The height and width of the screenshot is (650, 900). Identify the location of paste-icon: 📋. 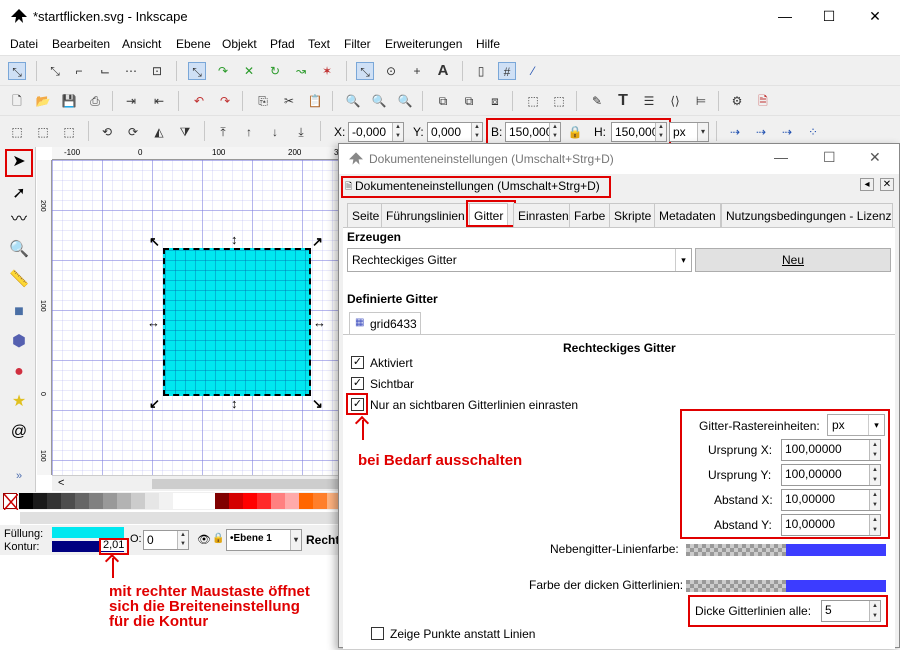
(315, 101).